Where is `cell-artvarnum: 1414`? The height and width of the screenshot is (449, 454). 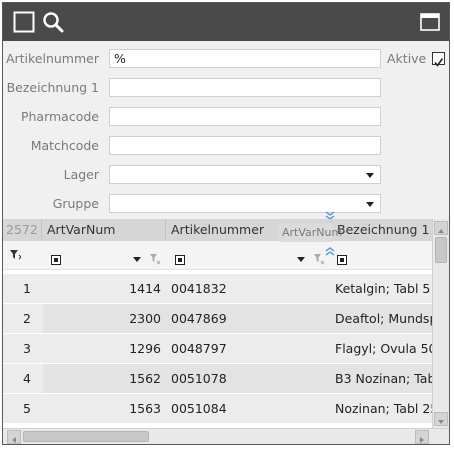 cell-artvarnum: 1414 is located at coordinates (102, 288).